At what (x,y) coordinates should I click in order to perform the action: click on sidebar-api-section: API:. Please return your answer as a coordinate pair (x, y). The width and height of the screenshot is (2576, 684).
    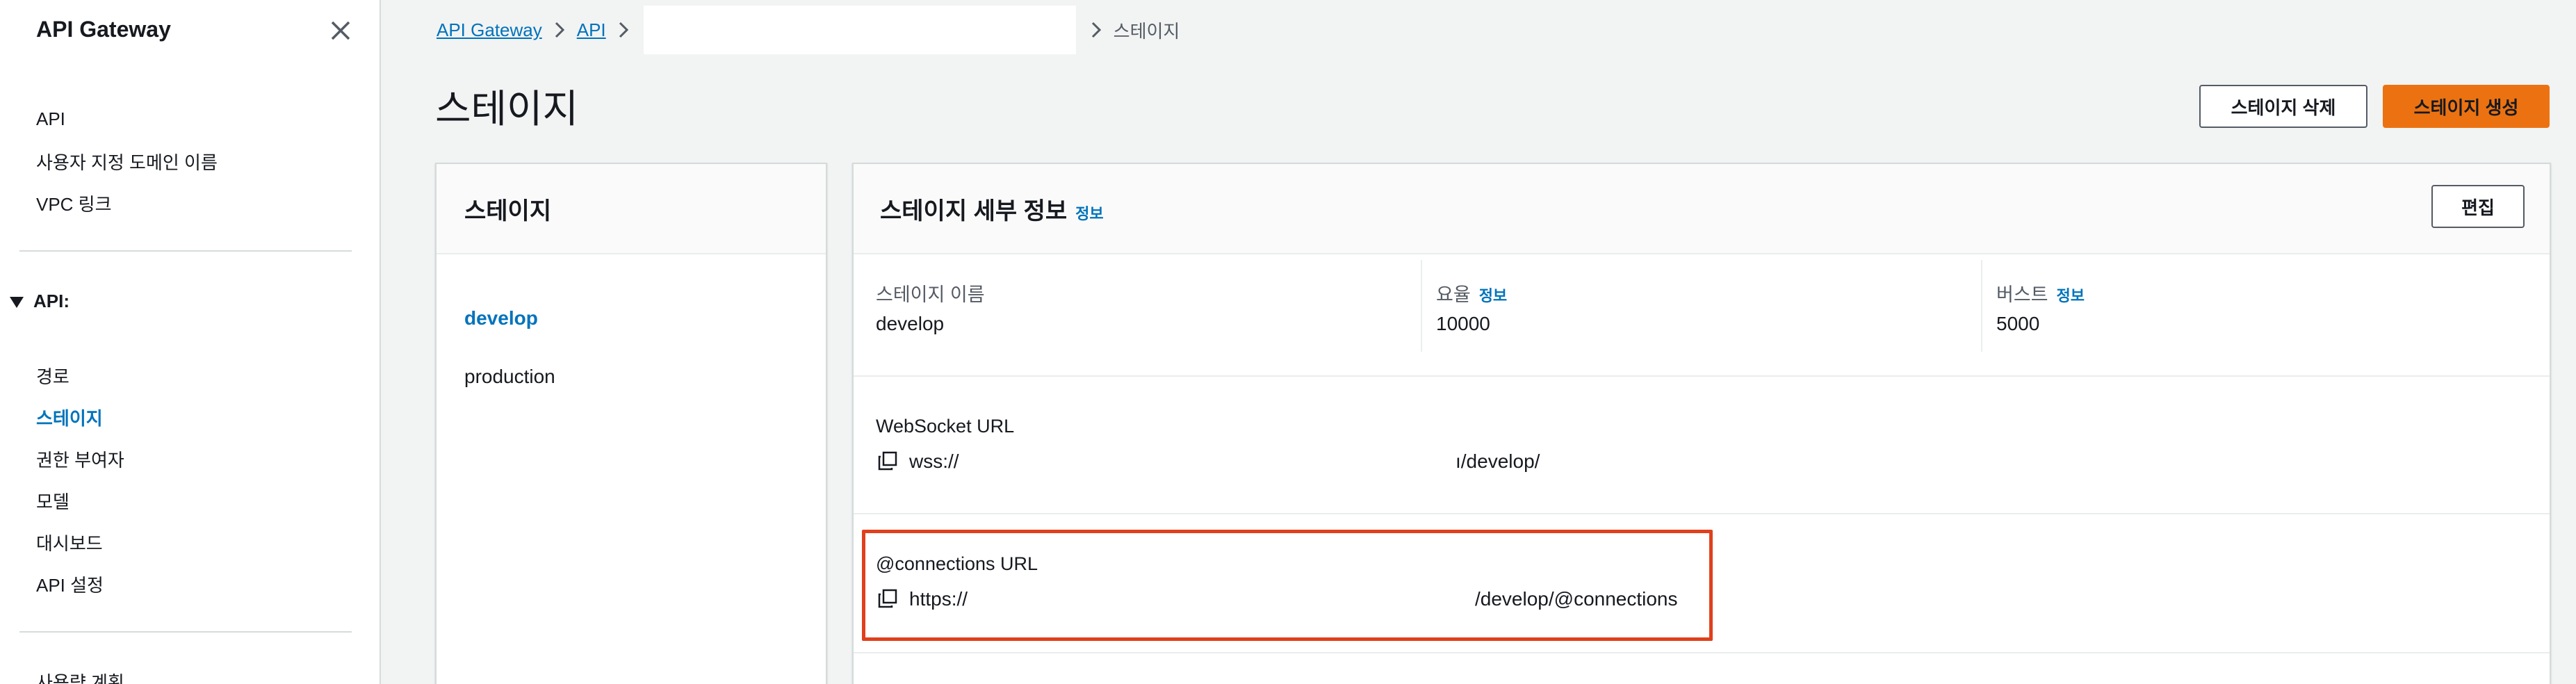
    Looking at the image, I should click on (40, 301).